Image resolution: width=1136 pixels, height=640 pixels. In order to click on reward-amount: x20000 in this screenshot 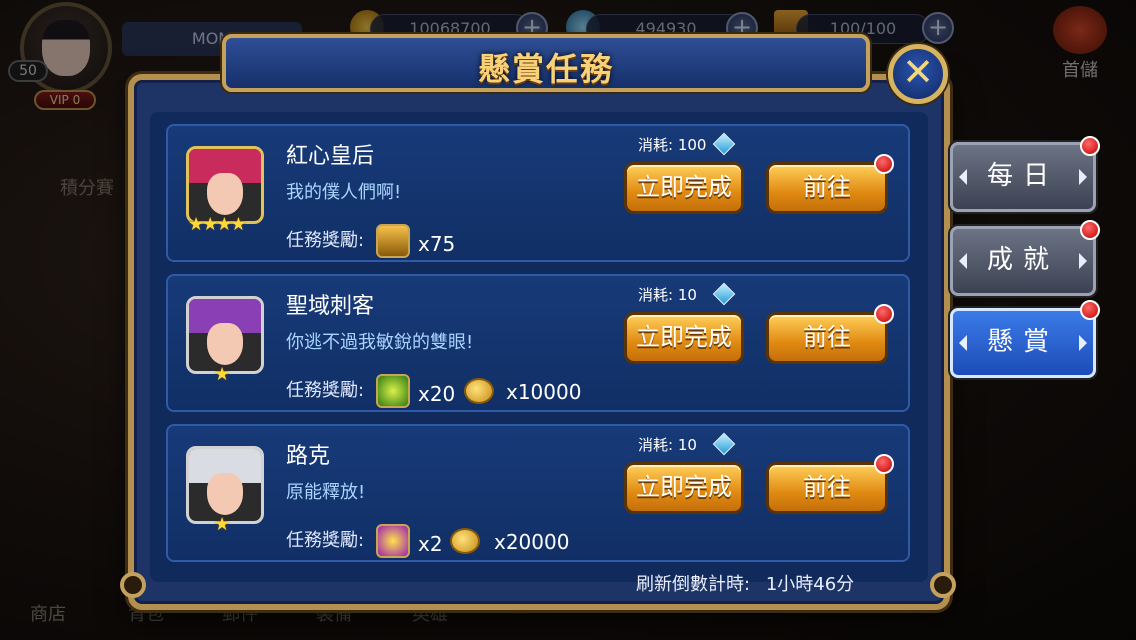, I will do `click(532, 542)`.